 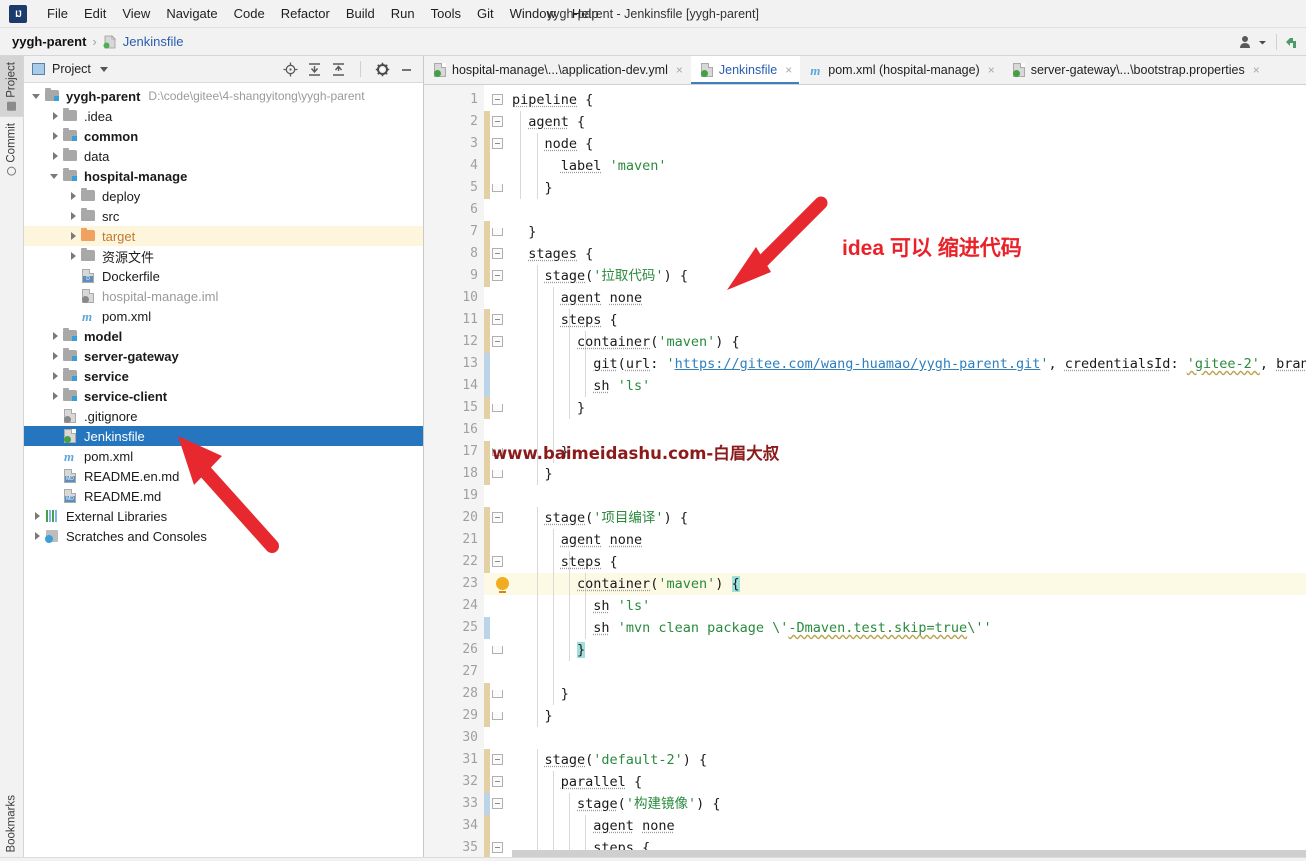 What do you see at coordinates (901, 70) in the screenshot?
I see `editor-tab-pom-xml-hospital-manage: m pom.xml (hospital-manage) ×` at bounding box center [901, 70].